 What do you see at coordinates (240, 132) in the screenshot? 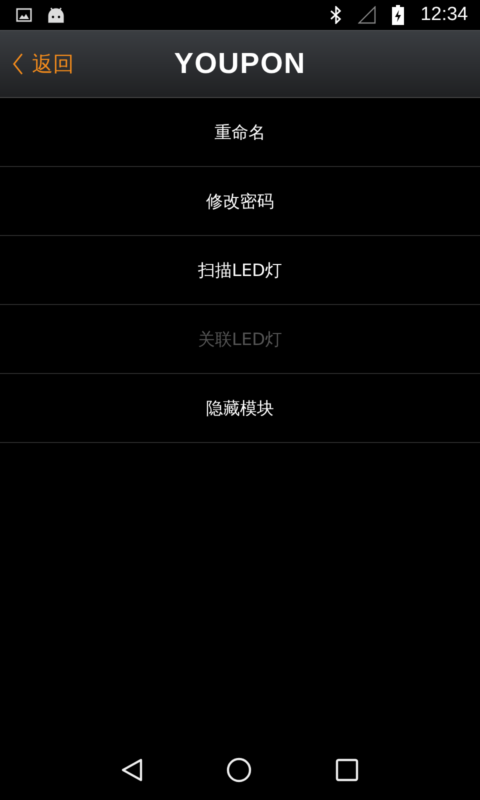
I see `menu-item: 重命名` at bounding box center [240, 132].